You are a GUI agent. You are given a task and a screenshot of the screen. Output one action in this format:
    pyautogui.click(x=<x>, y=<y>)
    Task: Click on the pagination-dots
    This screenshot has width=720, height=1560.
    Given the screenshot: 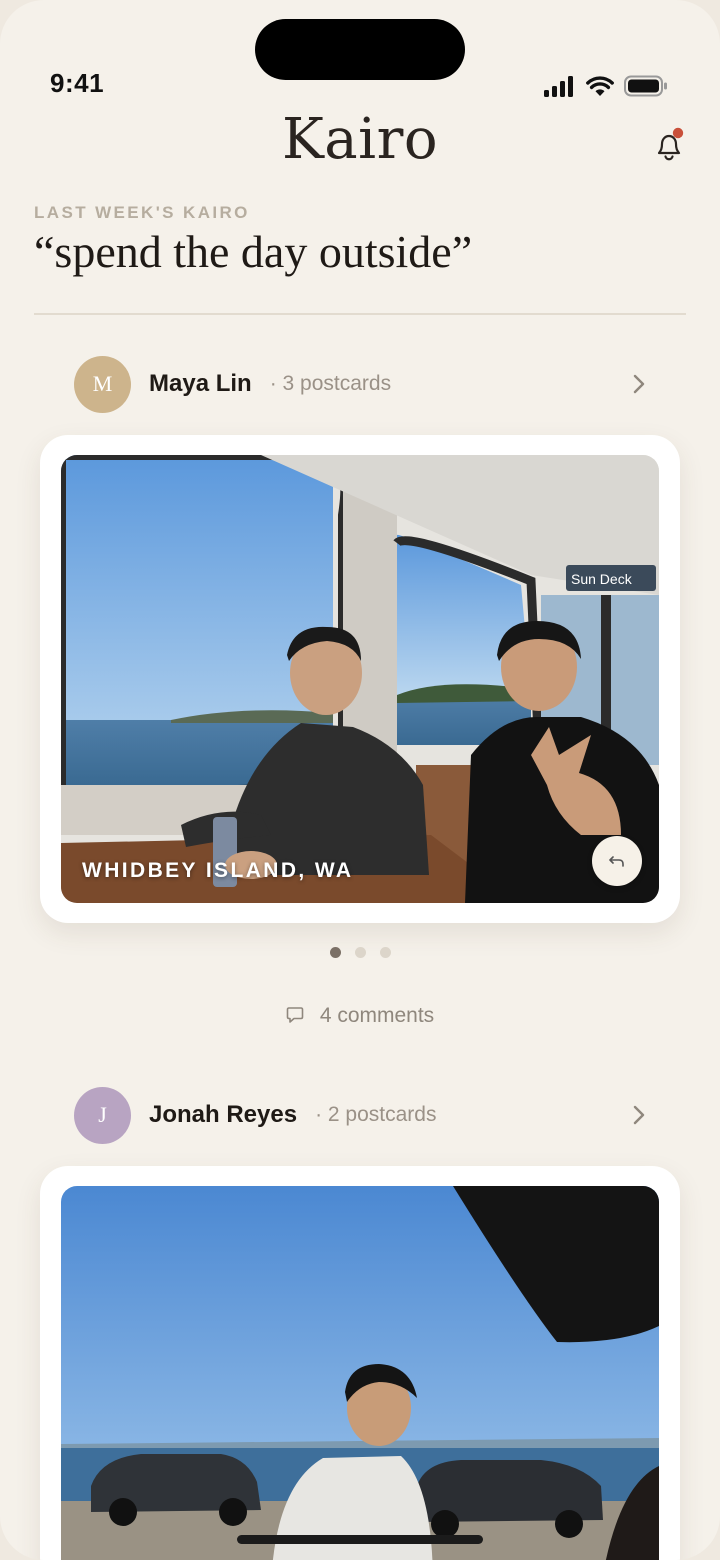 What is the action you would take?
    pyautogui.click(x=360, y=952)
    